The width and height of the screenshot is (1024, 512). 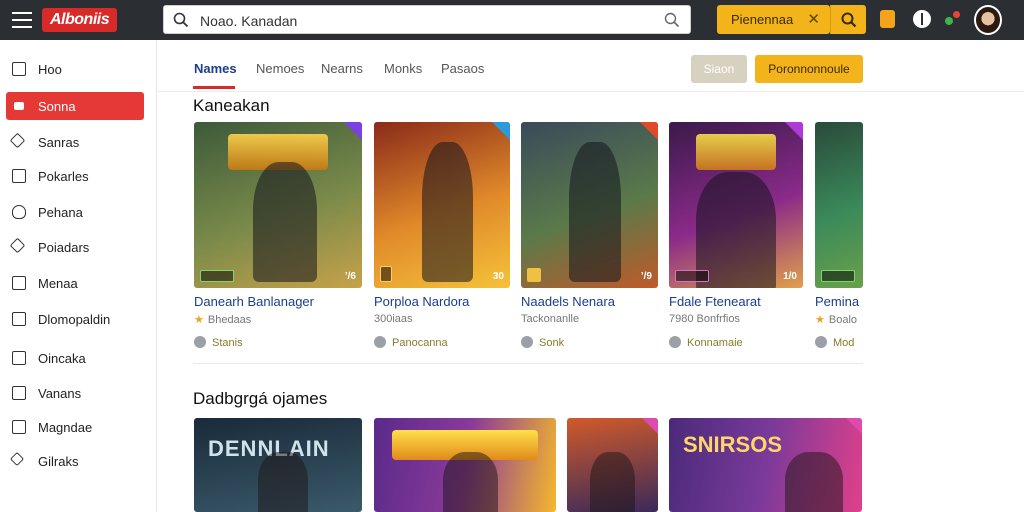 I want to click on game-title: Porploa Nardora, so click(x=421, y=301).